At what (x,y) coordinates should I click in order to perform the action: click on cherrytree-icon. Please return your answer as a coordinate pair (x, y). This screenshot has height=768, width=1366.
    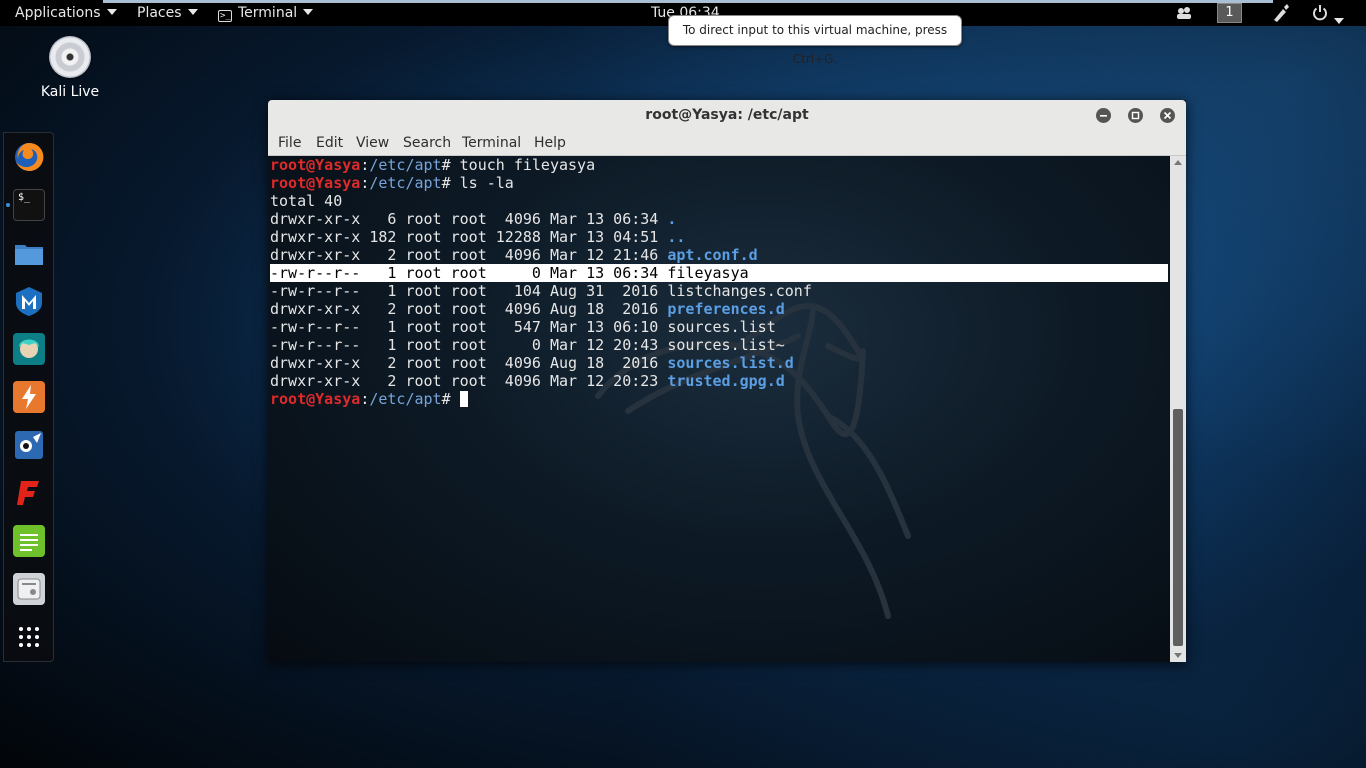
    Looking at the image, I should click on (29, 589).